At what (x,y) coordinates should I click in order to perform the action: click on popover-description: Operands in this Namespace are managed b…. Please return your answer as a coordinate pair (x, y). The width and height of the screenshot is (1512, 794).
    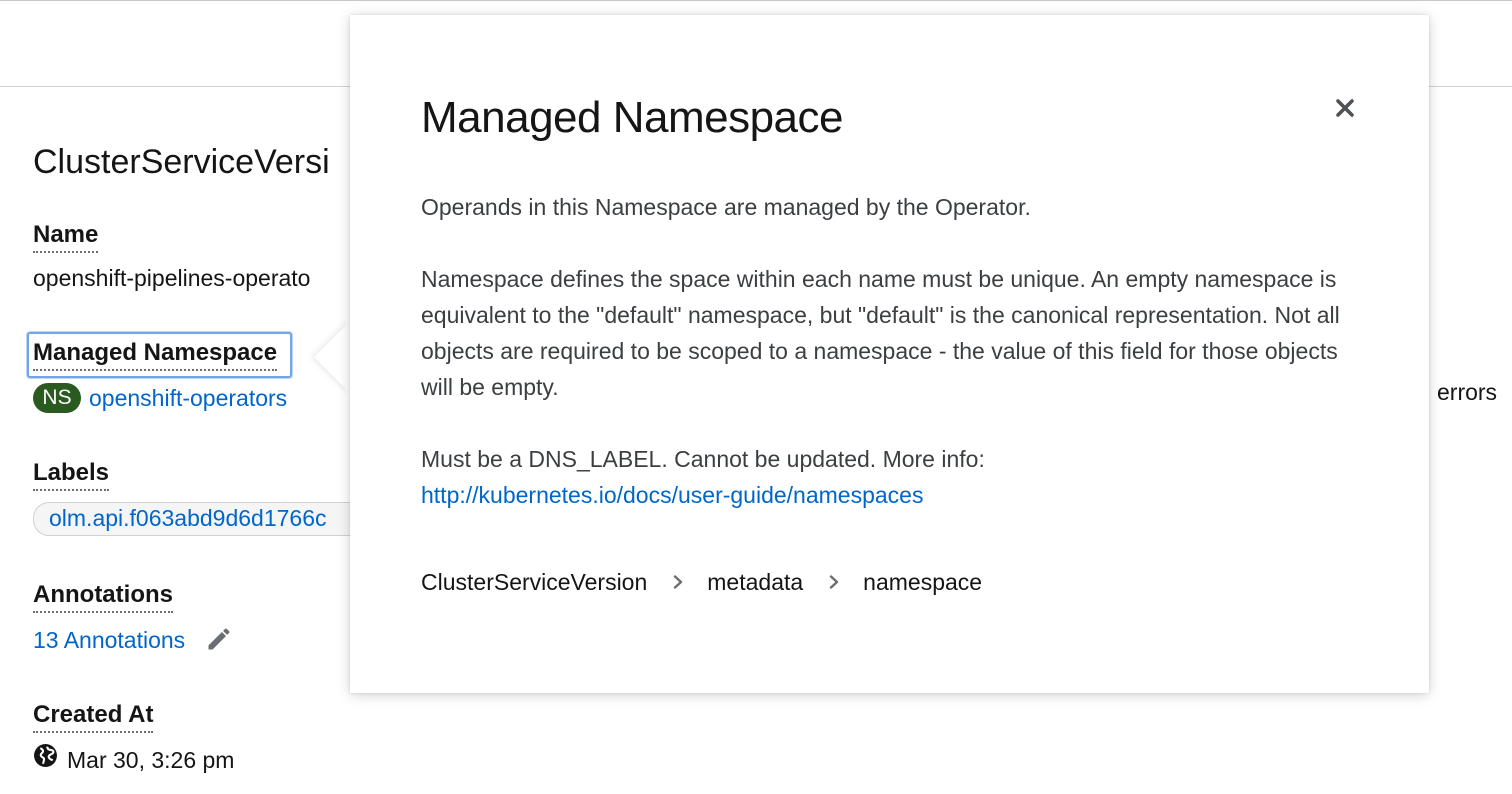
    Looking at the image, I should click on (726, 207).